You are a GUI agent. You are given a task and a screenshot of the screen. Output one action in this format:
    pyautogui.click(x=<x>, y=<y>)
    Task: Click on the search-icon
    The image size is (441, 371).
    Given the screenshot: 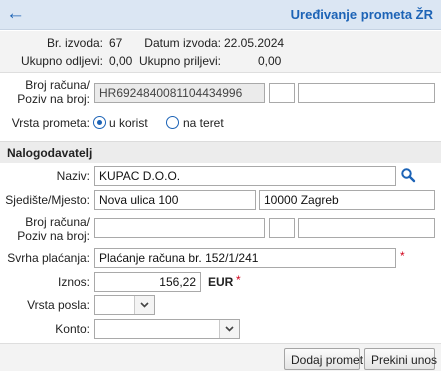 What is the action you would take?
    pyautogui.click(x=408, y=175)
    